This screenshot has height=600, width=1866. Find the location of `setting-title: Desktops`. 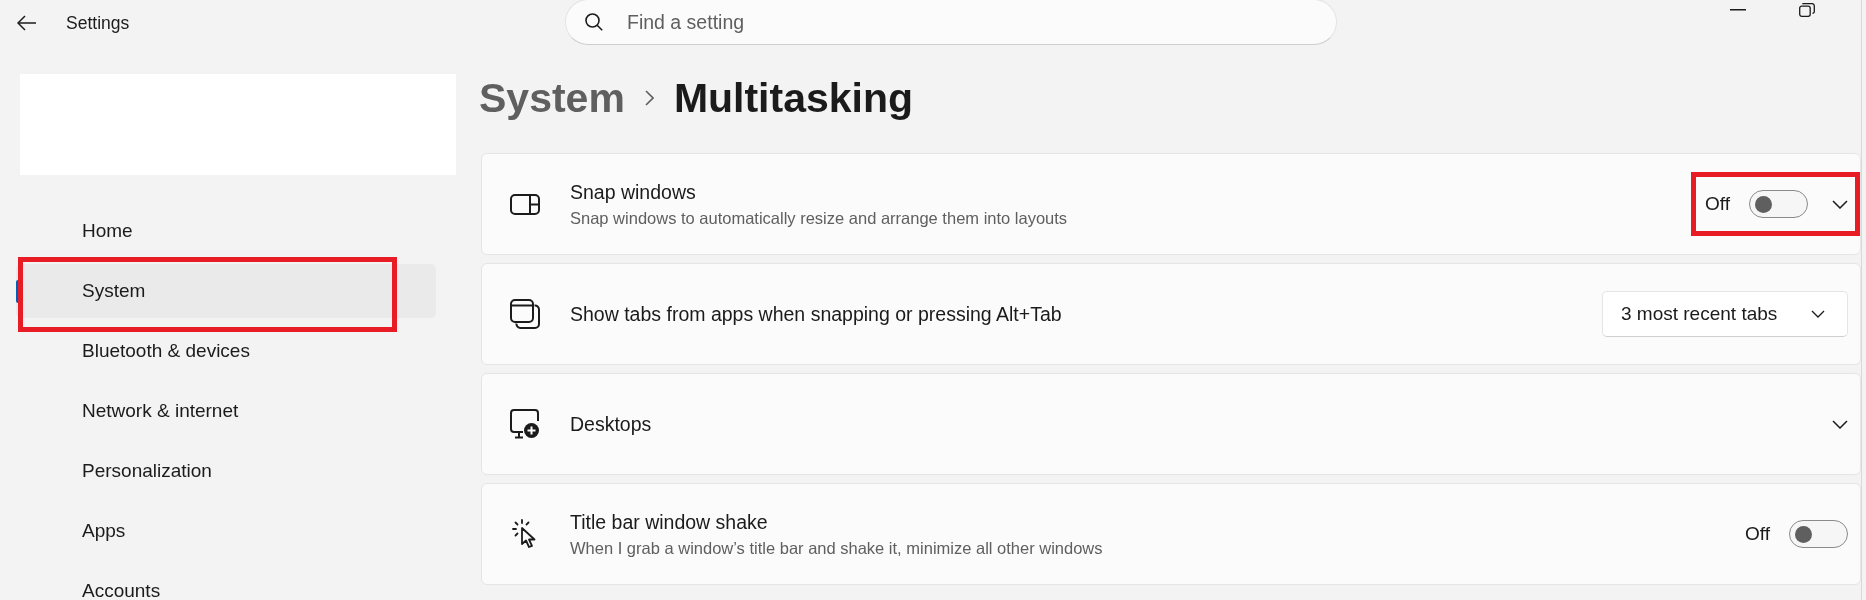

setting-title: Desktops is located at coordinates (611, 424).